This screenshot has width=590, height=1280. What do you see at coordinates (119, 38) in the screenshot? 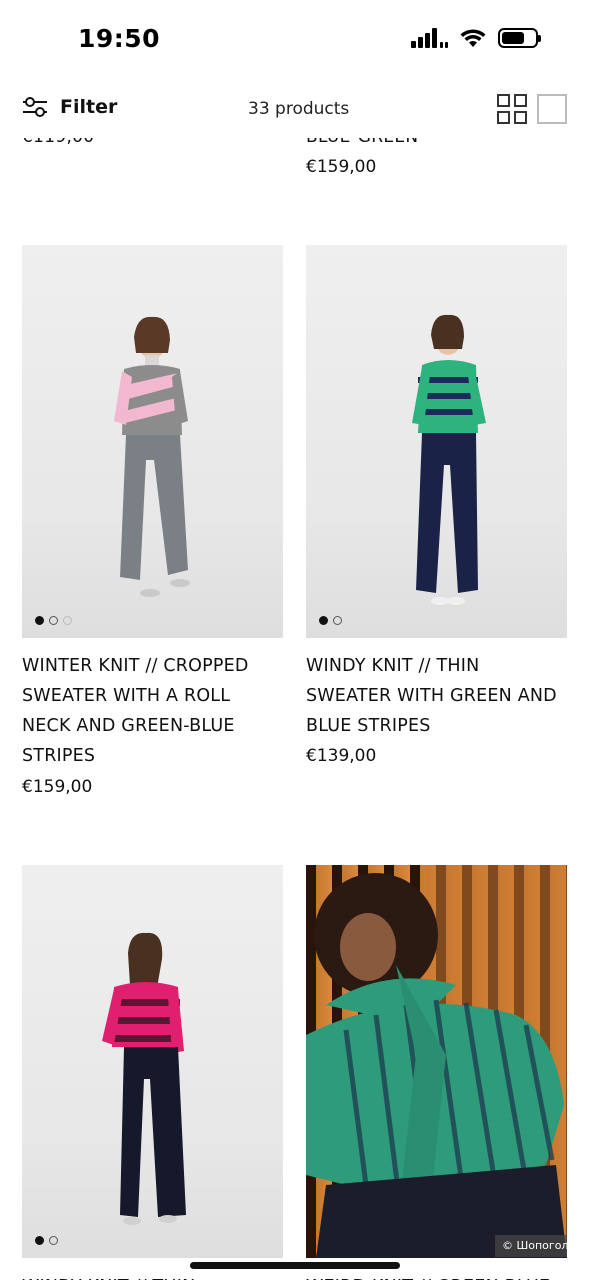
I see `status-time: 19:50` at bounding box center [119, 38].